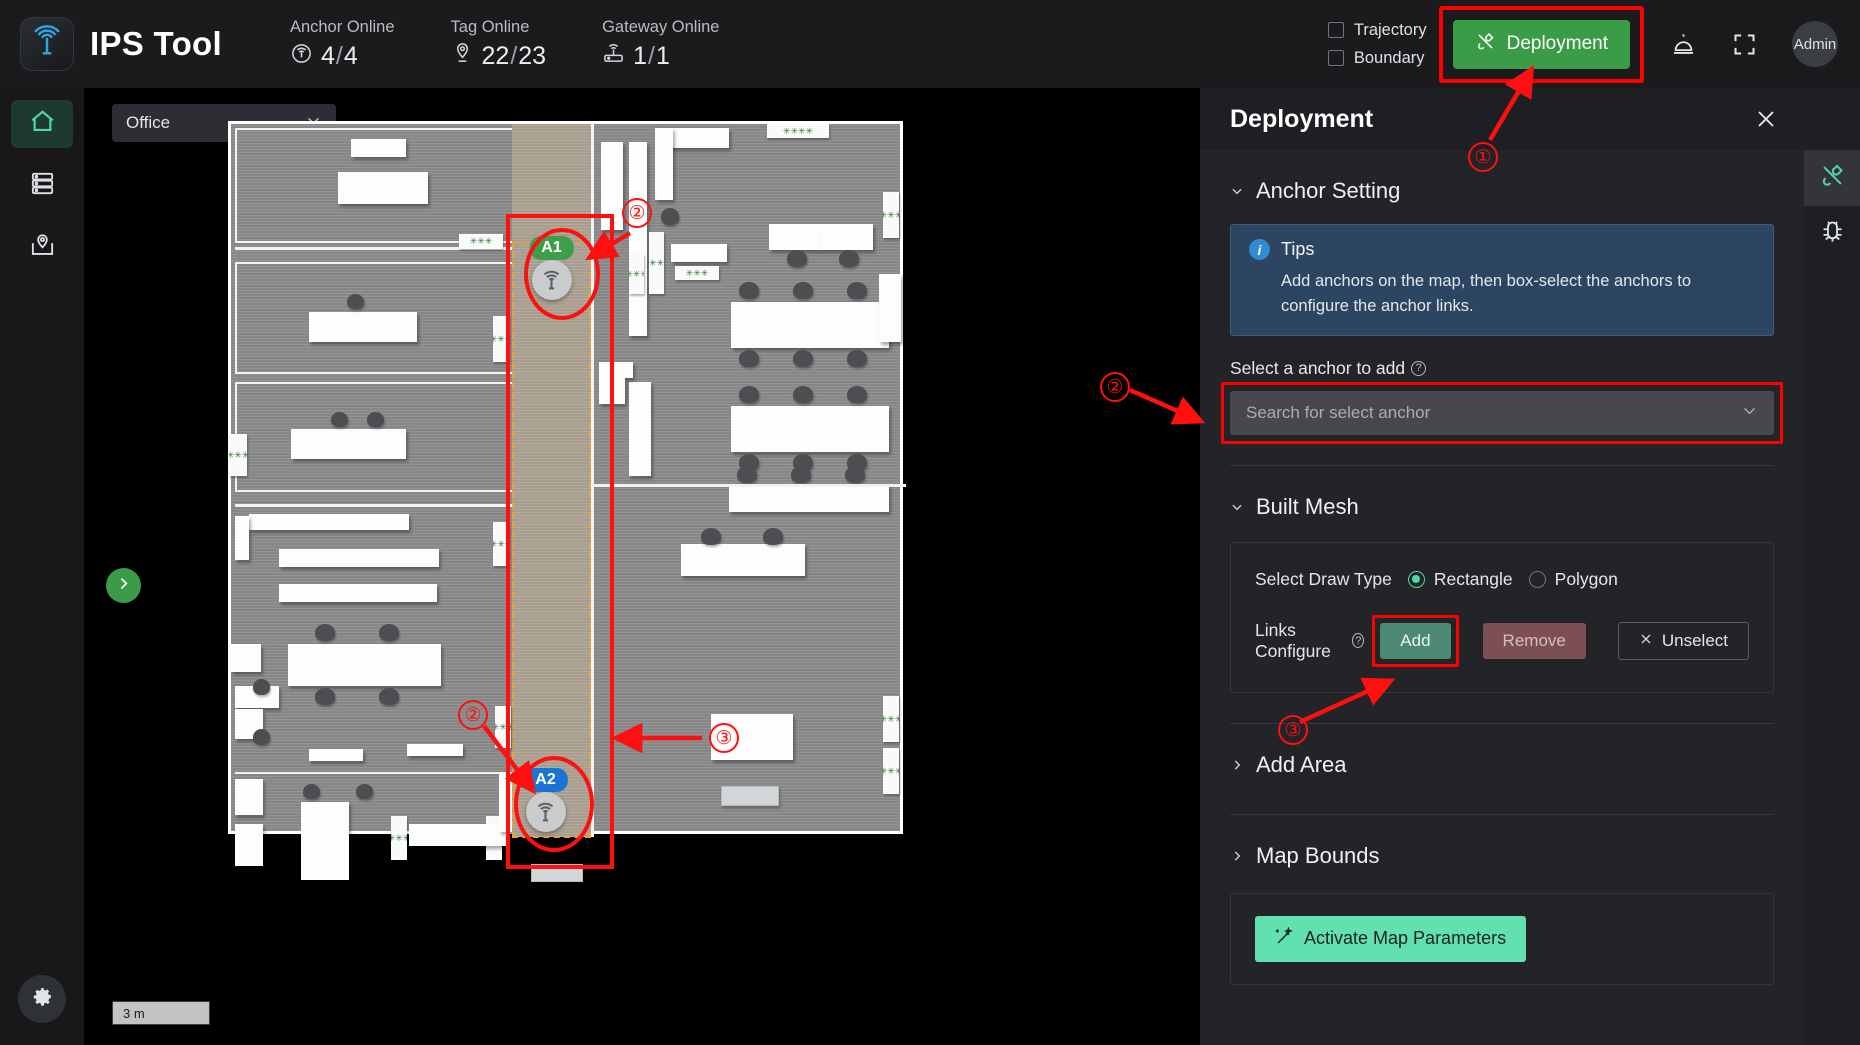 This screenshot has width=1860, height=1045. I want to click on draw-type-label: Select Draw Type, so click(1323, 578).